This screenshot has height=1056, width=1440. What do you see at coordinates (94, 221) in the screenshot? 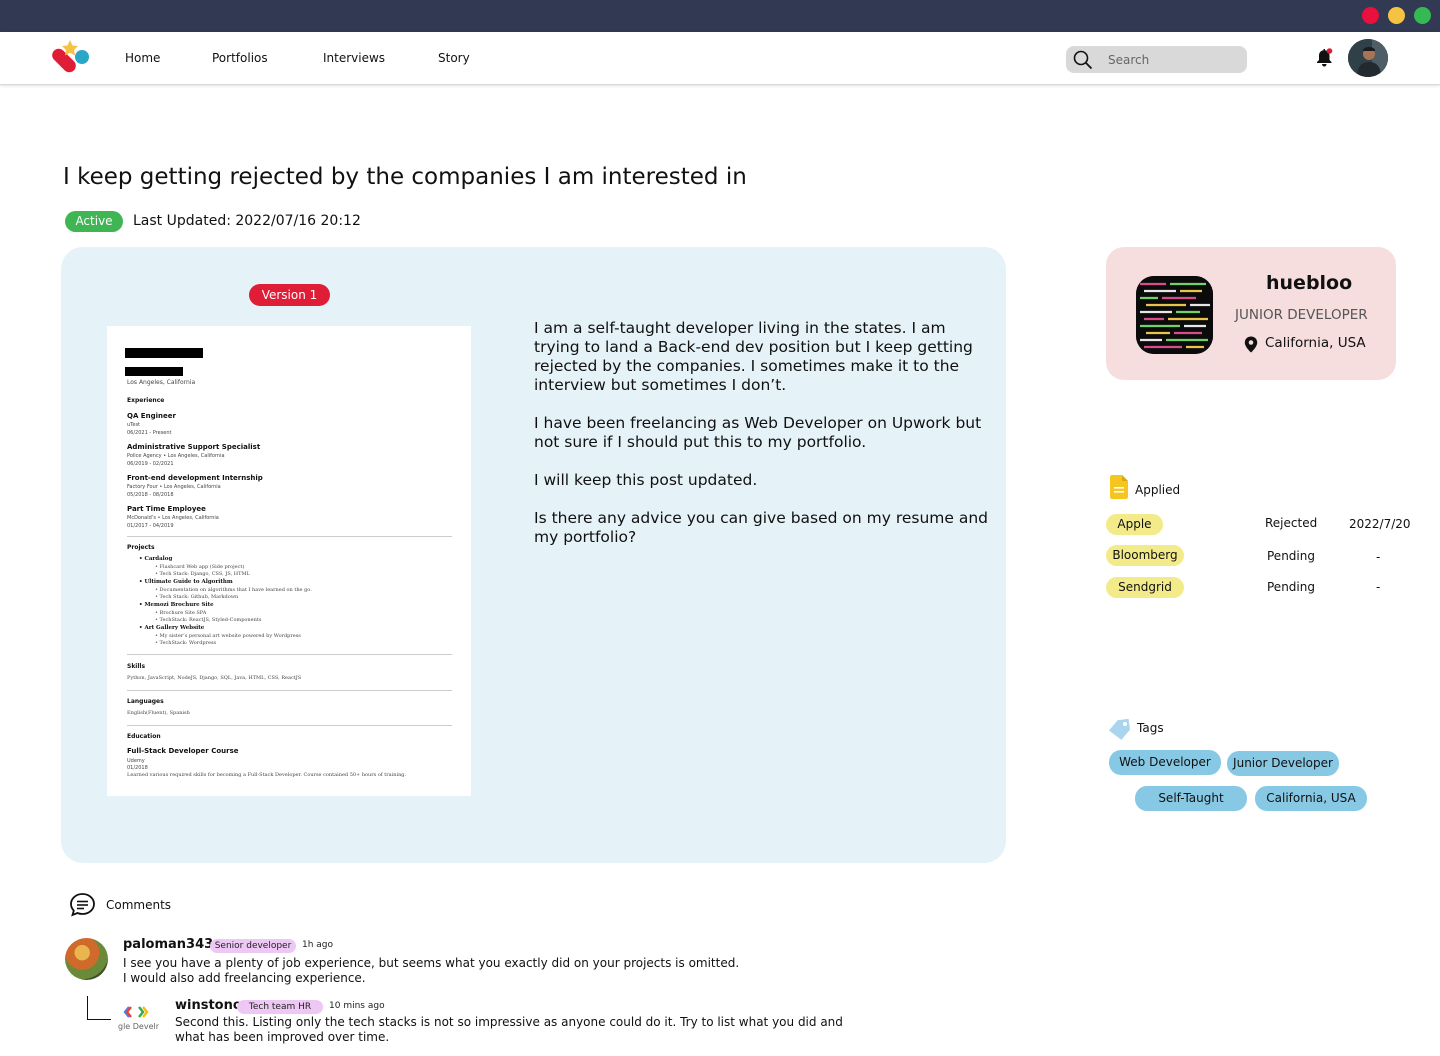
I see `status-badge: Active` at bounding box center [94, 221].